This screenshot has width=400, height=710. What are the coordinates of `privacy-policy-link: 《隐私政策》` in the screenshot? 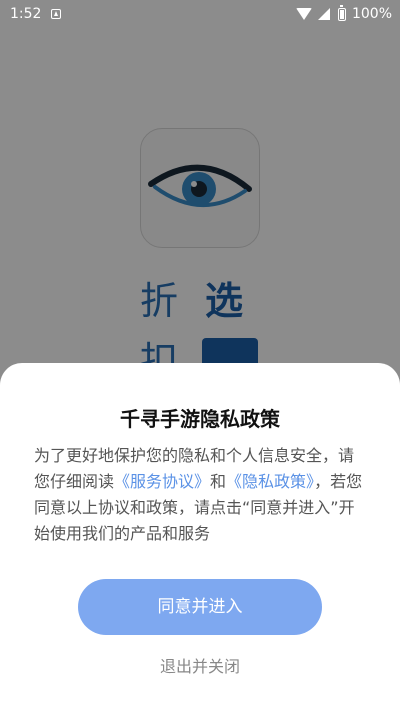 It's located at (270, 481).